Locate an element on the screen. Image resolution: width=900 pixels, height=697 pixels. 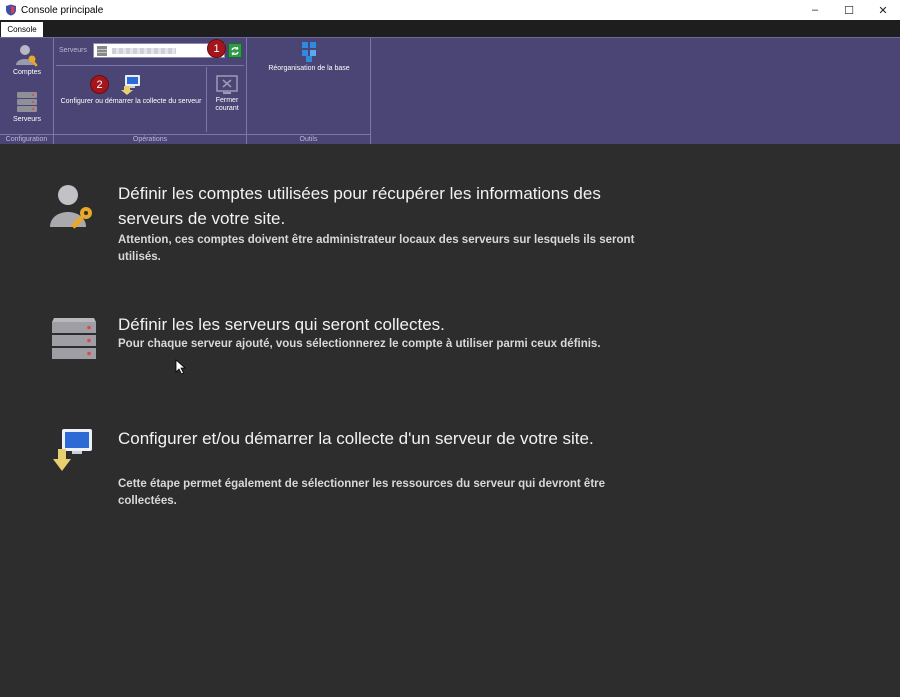
window-title: Console principale is located at coordinates (62, 10).